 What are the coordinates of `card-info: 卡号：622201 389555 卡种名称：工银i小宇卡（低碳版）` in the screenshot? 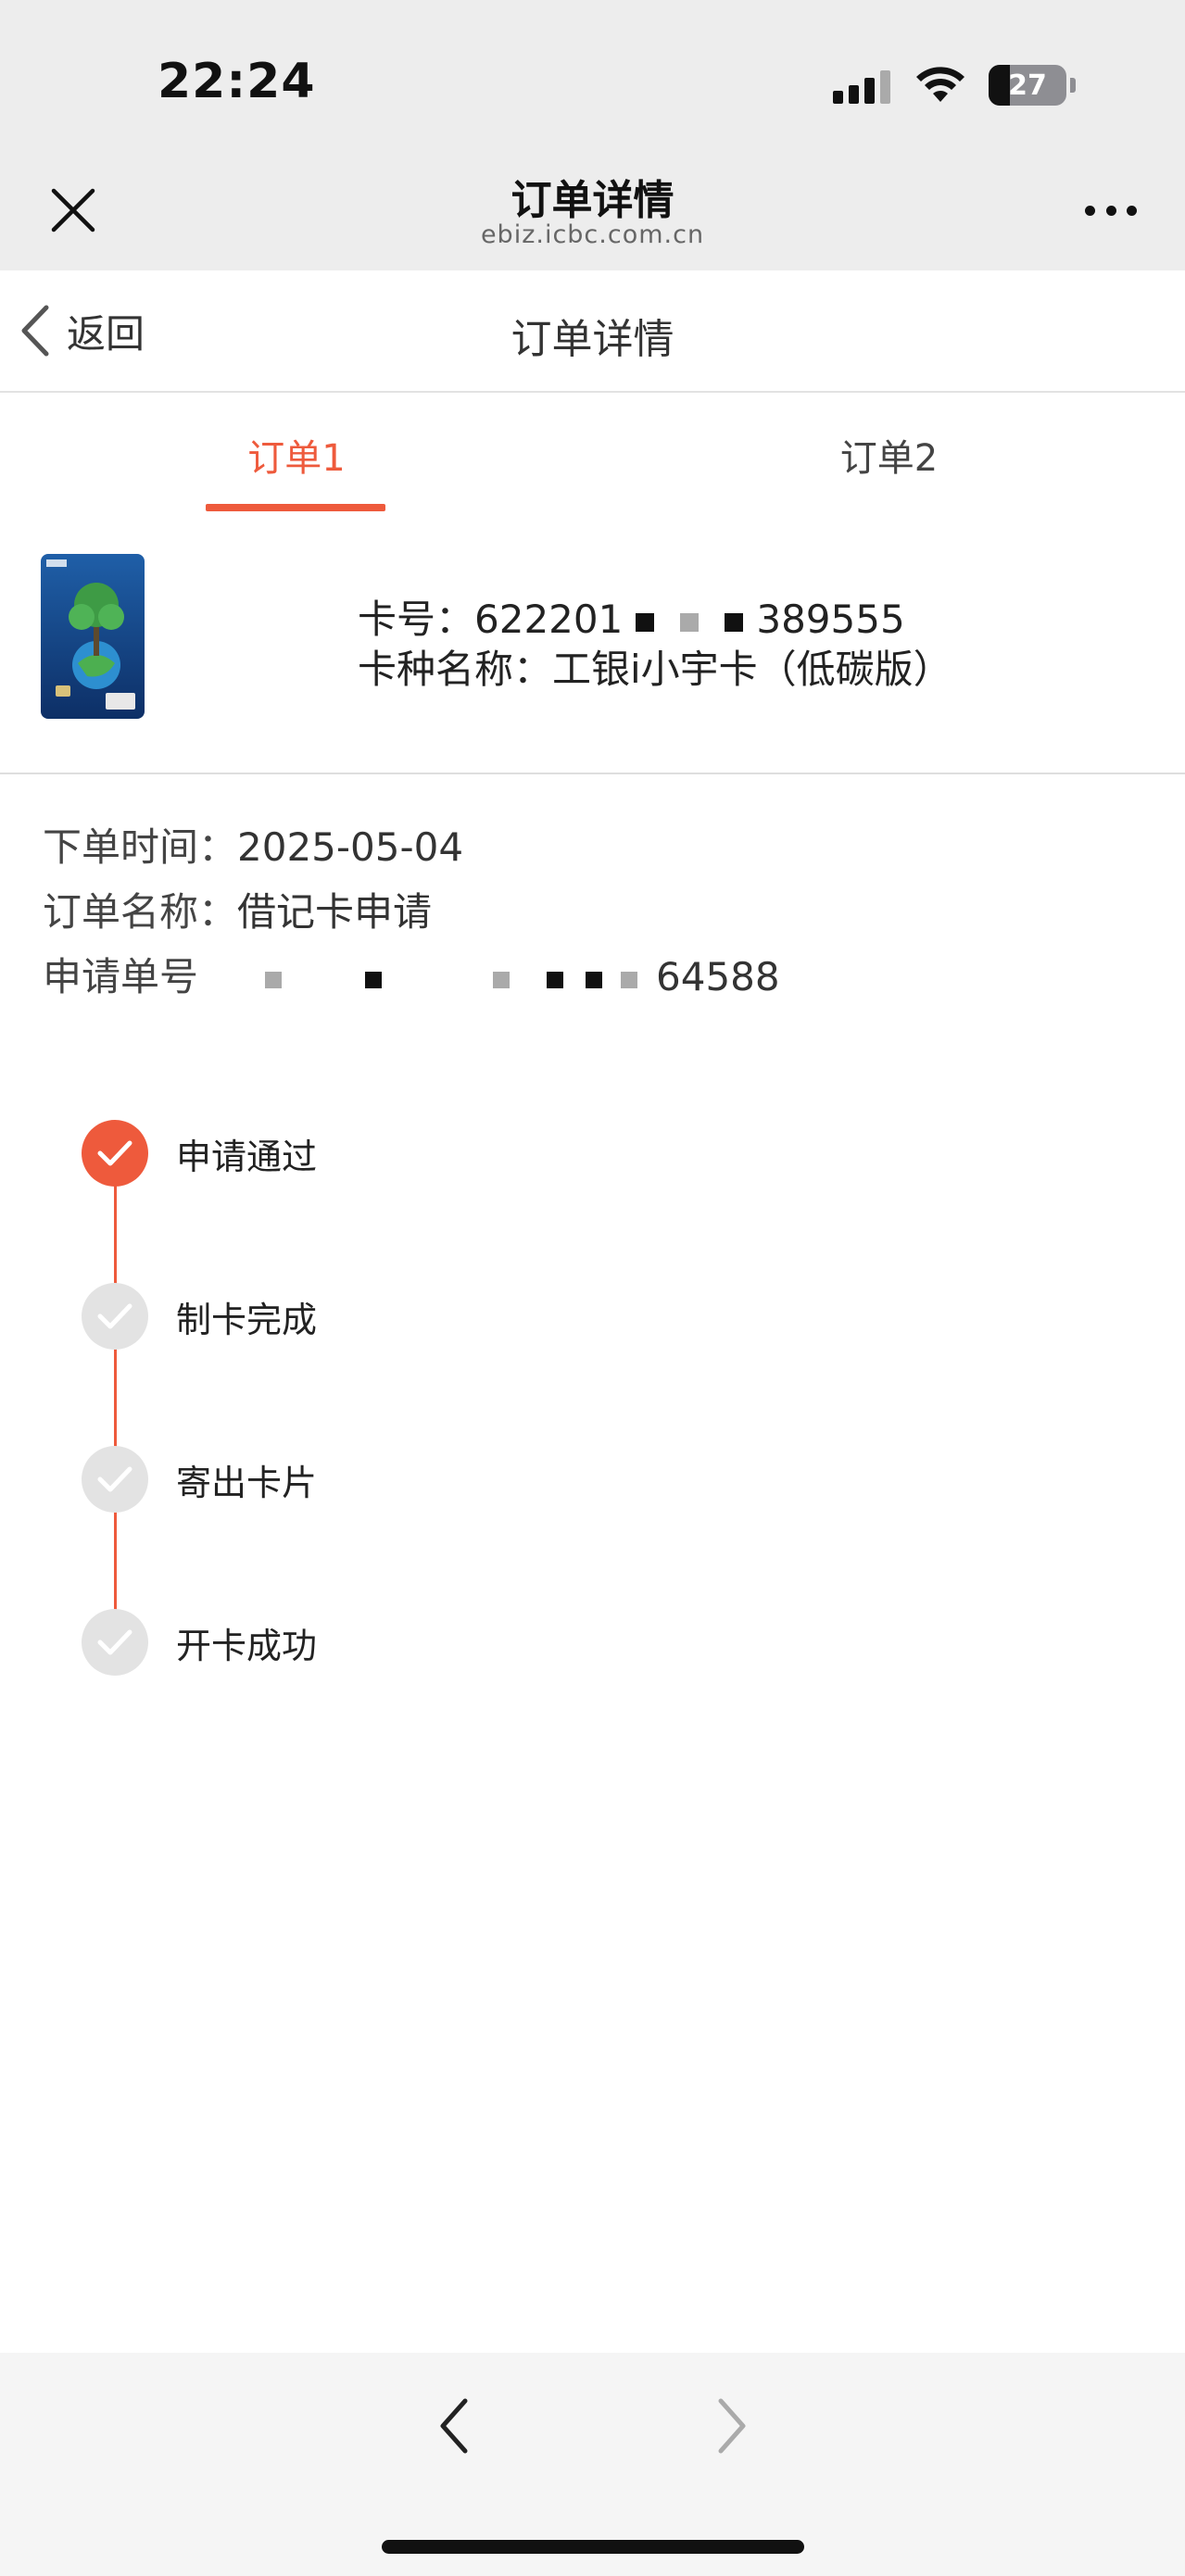 It's located at (592, 644).